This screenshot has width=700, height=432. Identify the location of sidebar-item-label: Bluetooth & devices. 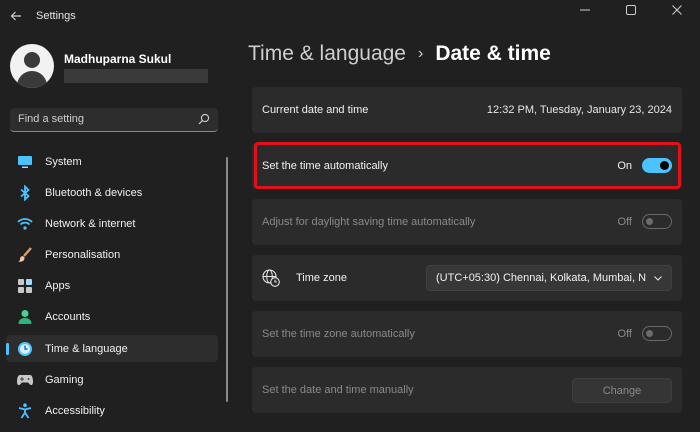
(94, 192).